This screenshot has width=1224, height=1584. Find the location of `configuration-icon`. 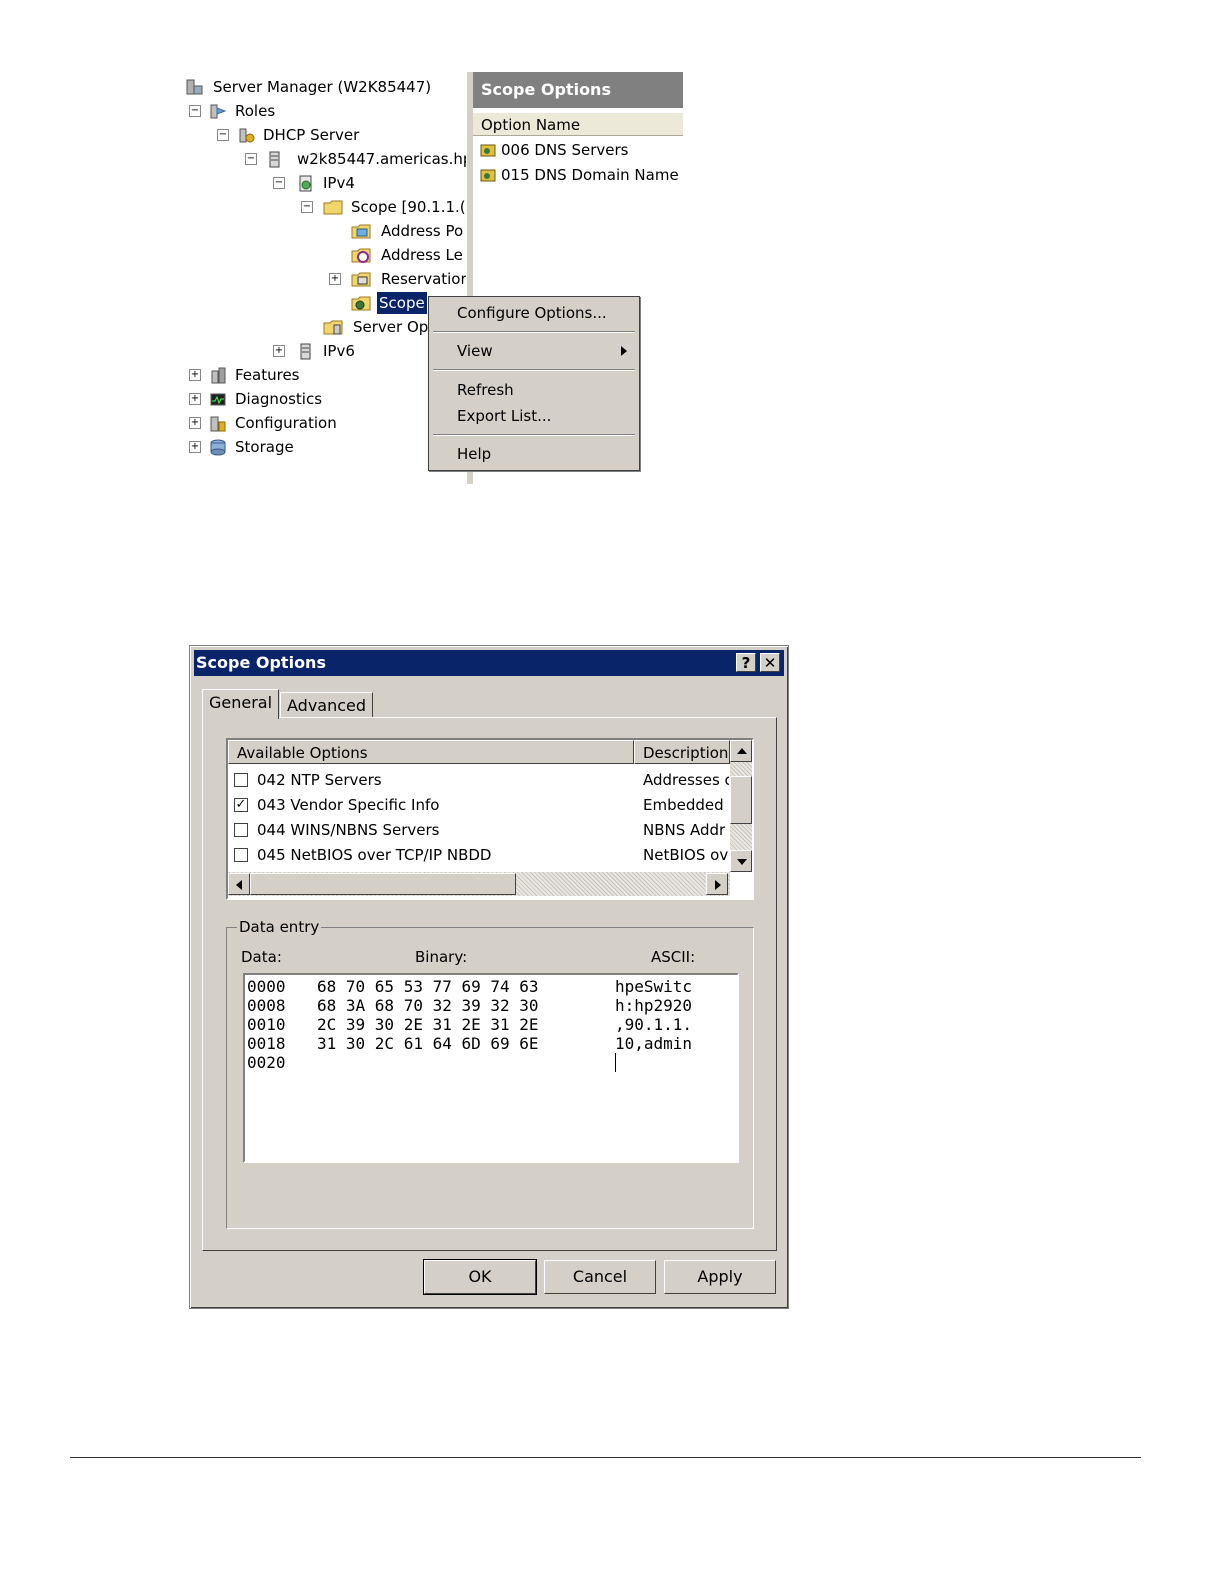

configuration-icon is located at coordinates (218, 423).